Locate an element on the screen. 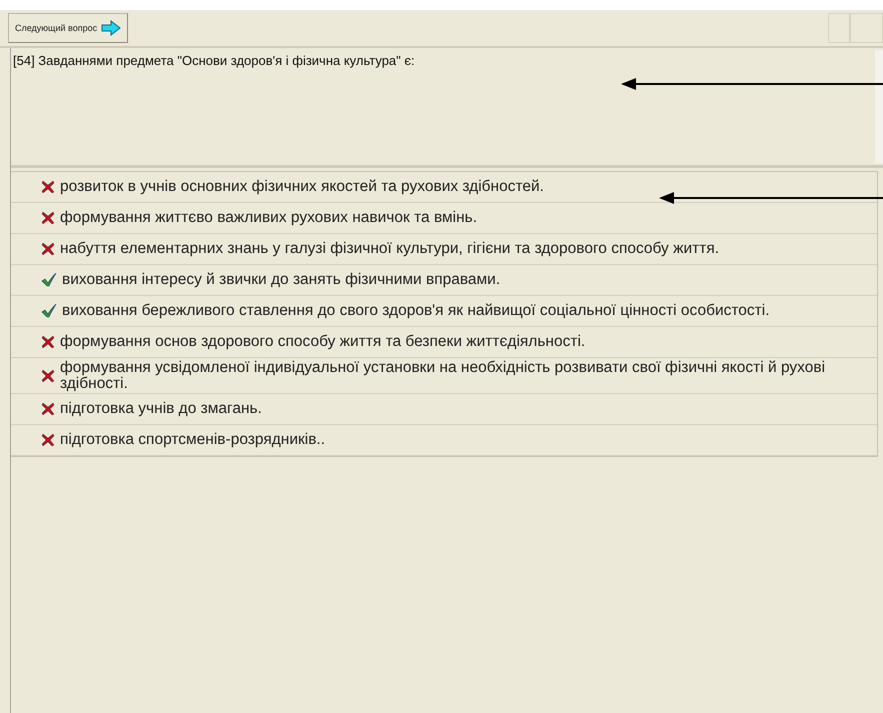 Image resolution: width=883 pixels, height=713 pixels. answer-row: підготовка учнів до змагань. is located at coordinates (444, 409).